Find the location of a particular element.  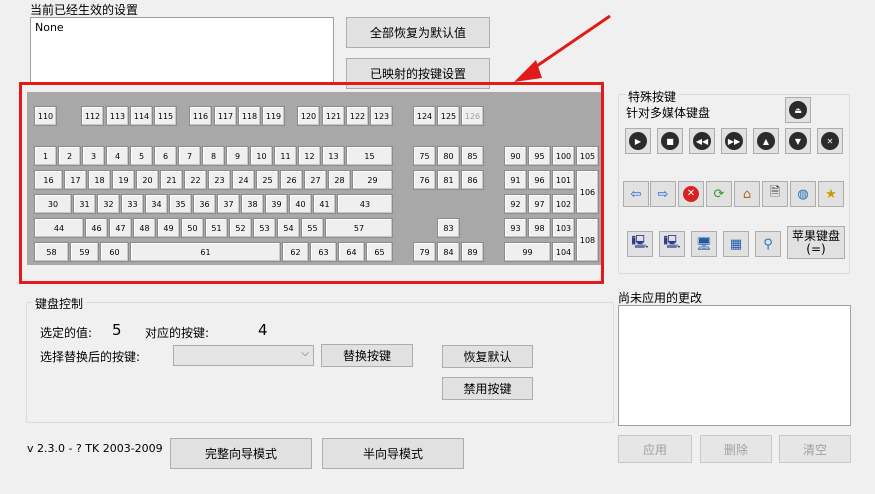

search-doc-icon: 🗎 is located at coordinates (775, 192).